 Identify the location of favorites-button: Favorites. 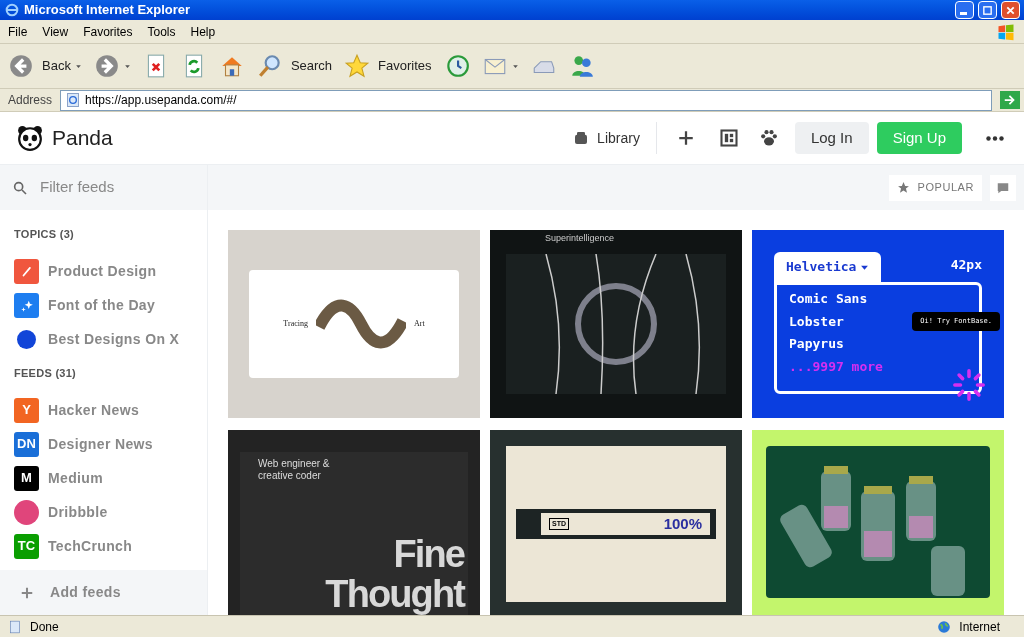
(388, 66).